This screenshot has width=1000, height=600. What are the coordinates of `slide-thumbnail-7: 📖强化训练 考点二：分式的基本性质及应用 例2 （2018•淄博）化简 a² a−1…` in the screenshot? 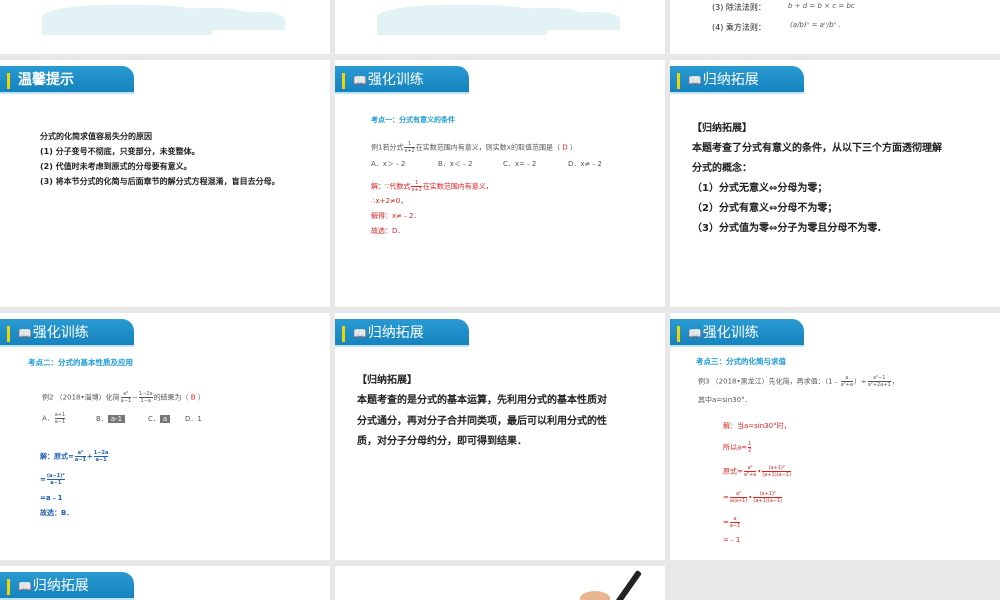 It's located at (165, 436).